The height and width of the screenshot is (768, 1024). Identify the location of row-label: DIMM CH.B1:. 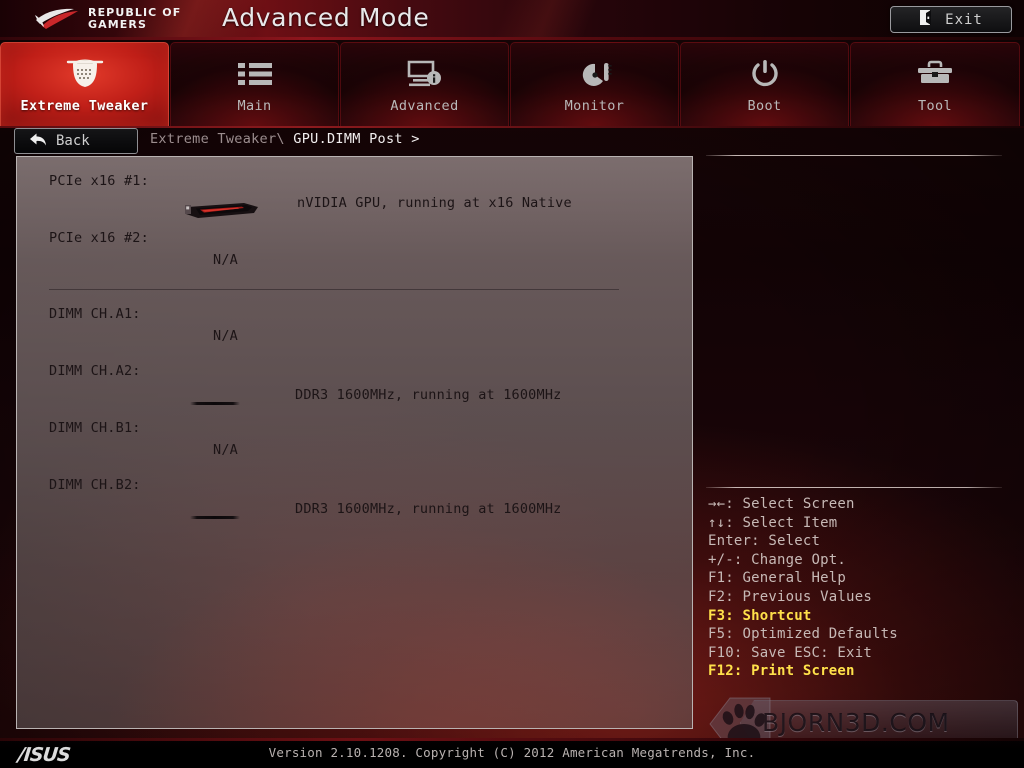
(95, 428).